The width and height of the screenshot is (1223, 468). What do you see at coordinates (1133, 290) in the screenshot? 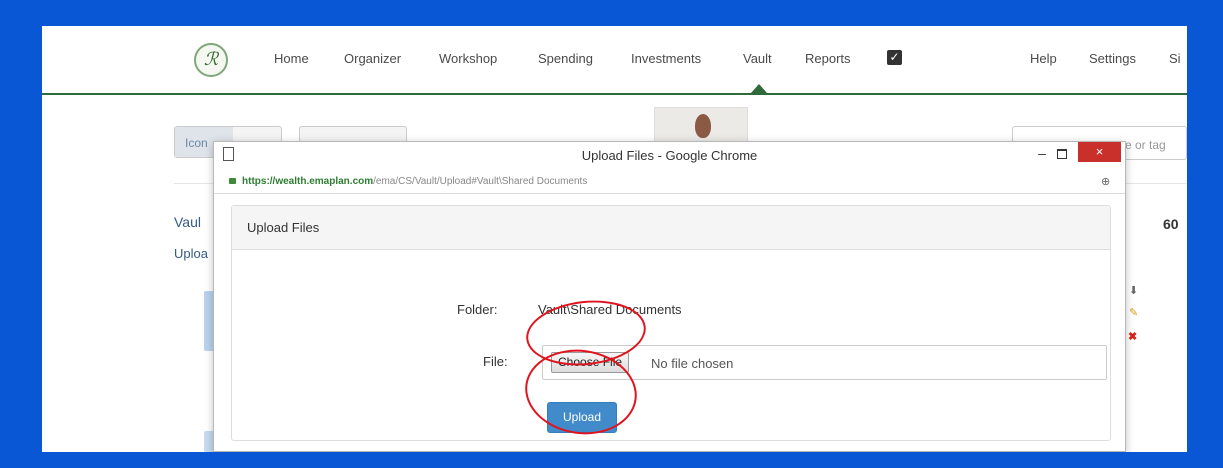
I see `download-icon: ⬇` at bounding box center [1133, 290].